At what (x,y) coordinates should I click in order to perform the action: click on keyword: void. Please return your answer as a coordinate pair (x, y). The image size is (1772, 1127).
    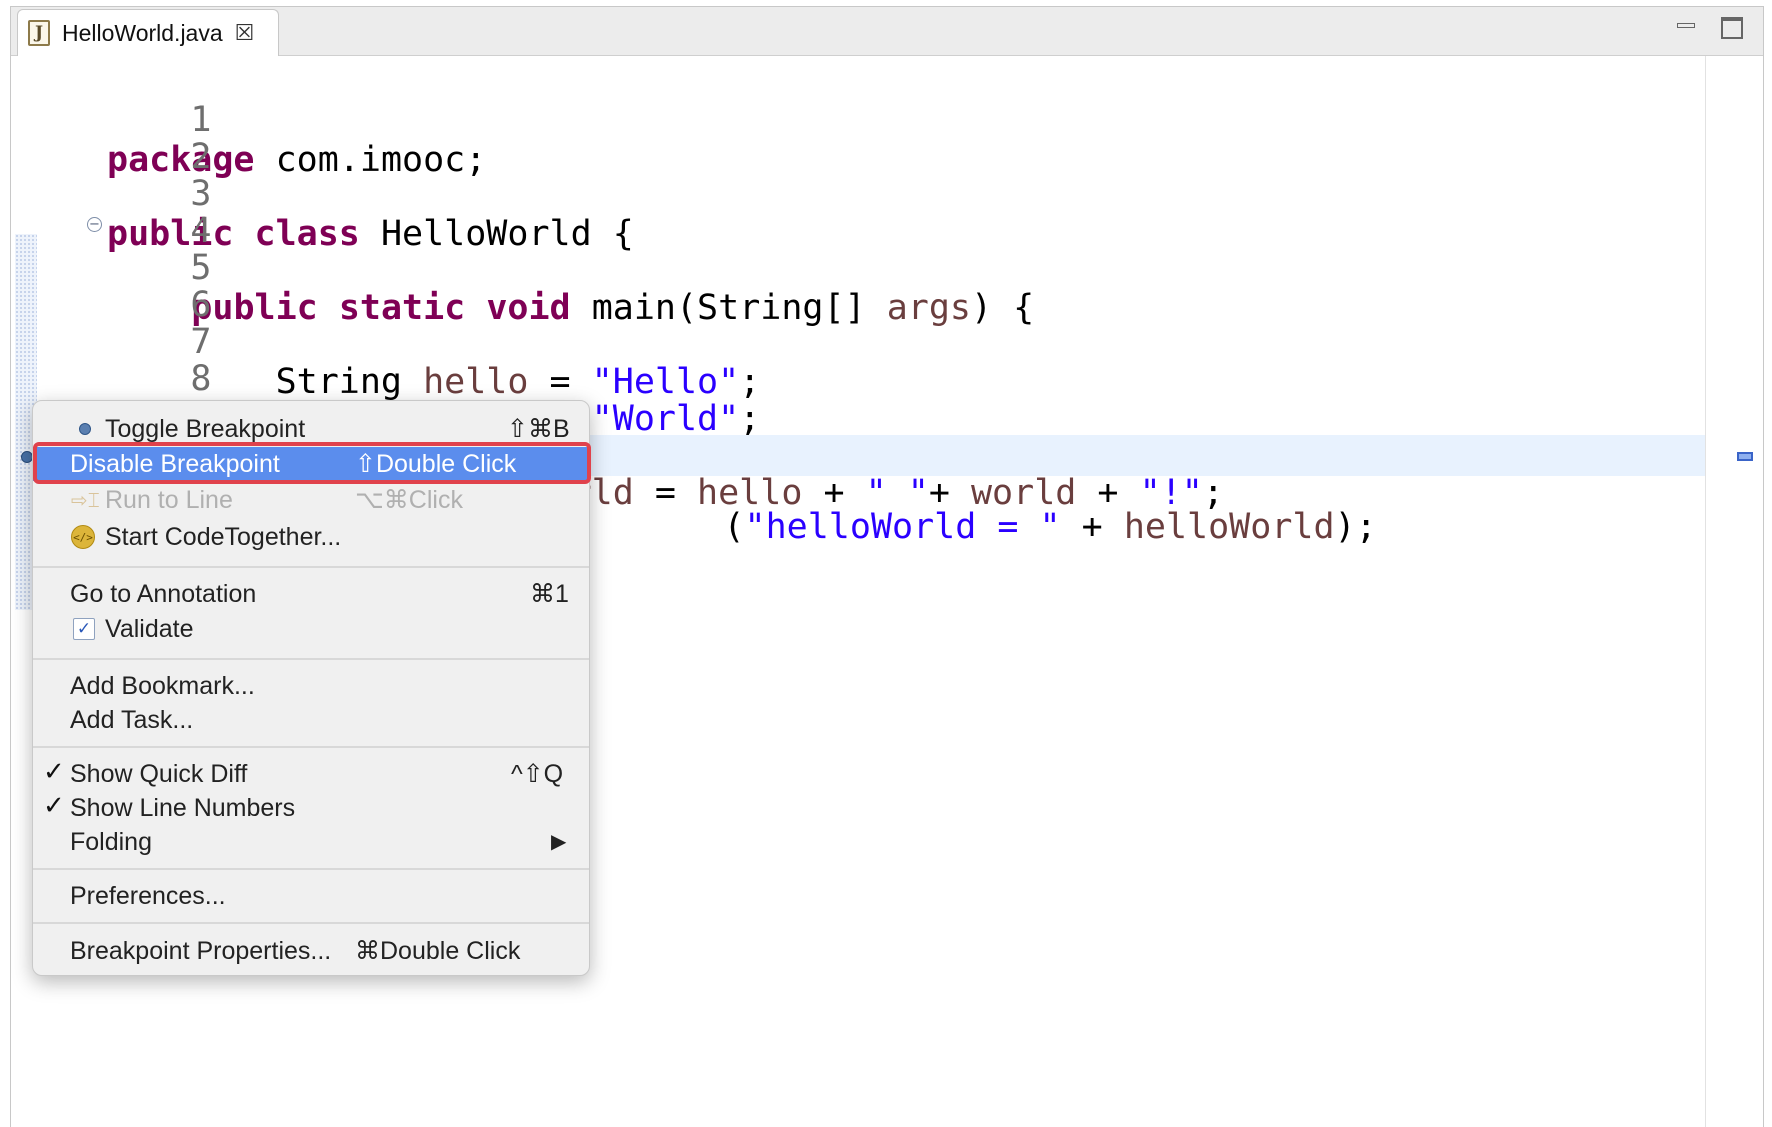
    Looking at the image, I should click on (528, 308).